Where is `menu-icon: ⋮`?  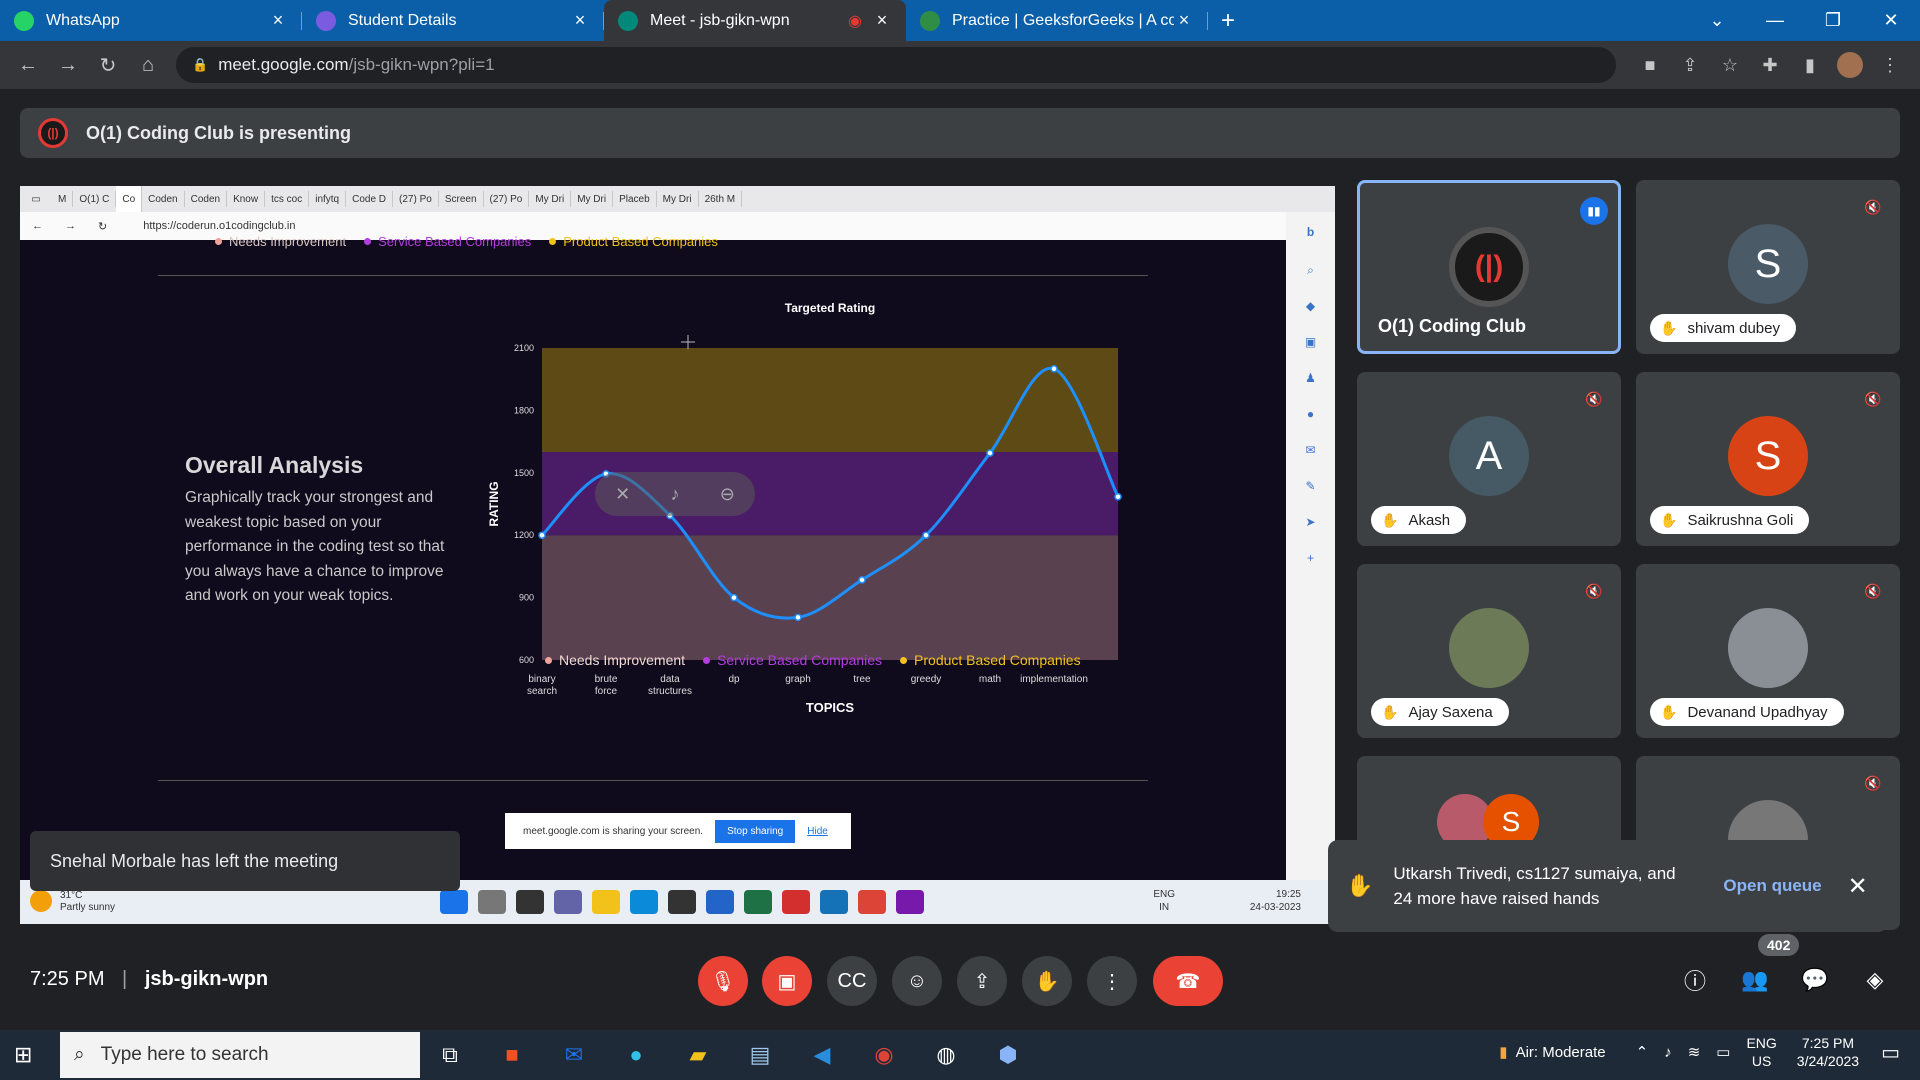 menu-icon: ⋮ is located at coordinates (1890, 65).